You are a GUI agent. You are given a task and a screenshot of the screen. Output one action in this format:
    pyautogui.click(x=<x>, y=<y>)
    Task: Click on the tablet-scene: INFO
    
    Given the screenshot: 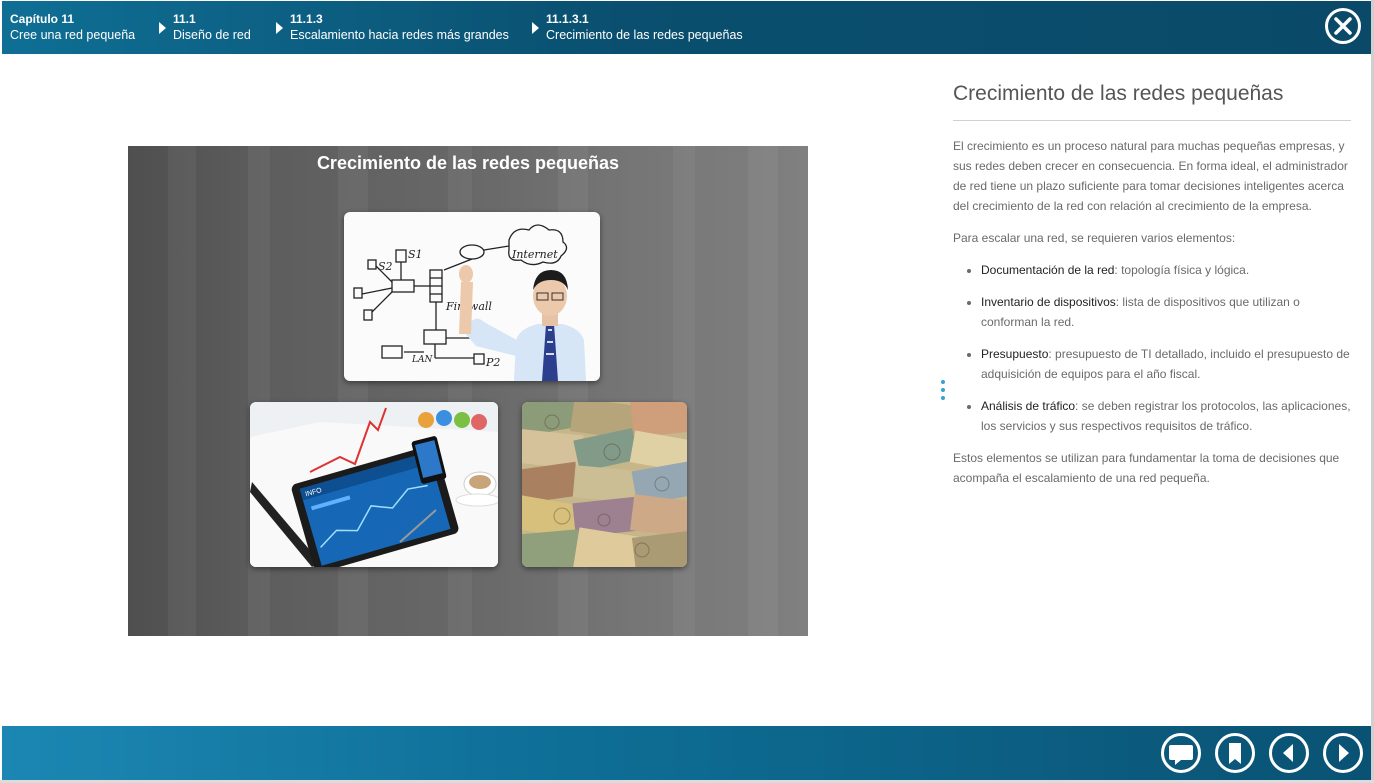 What is the action you would take?
    pyautogui.click(x=374, y=484)
    